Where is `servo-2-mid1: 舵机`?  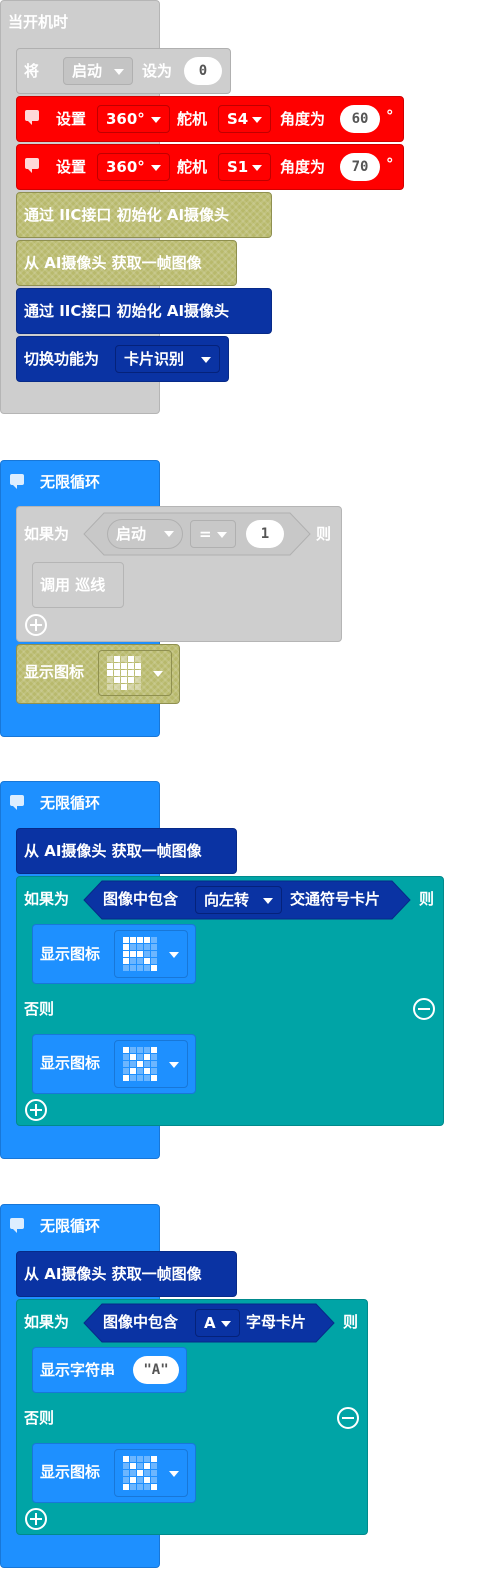 servo-2-mid1: 舵机 is located at coordinates (192, 167).